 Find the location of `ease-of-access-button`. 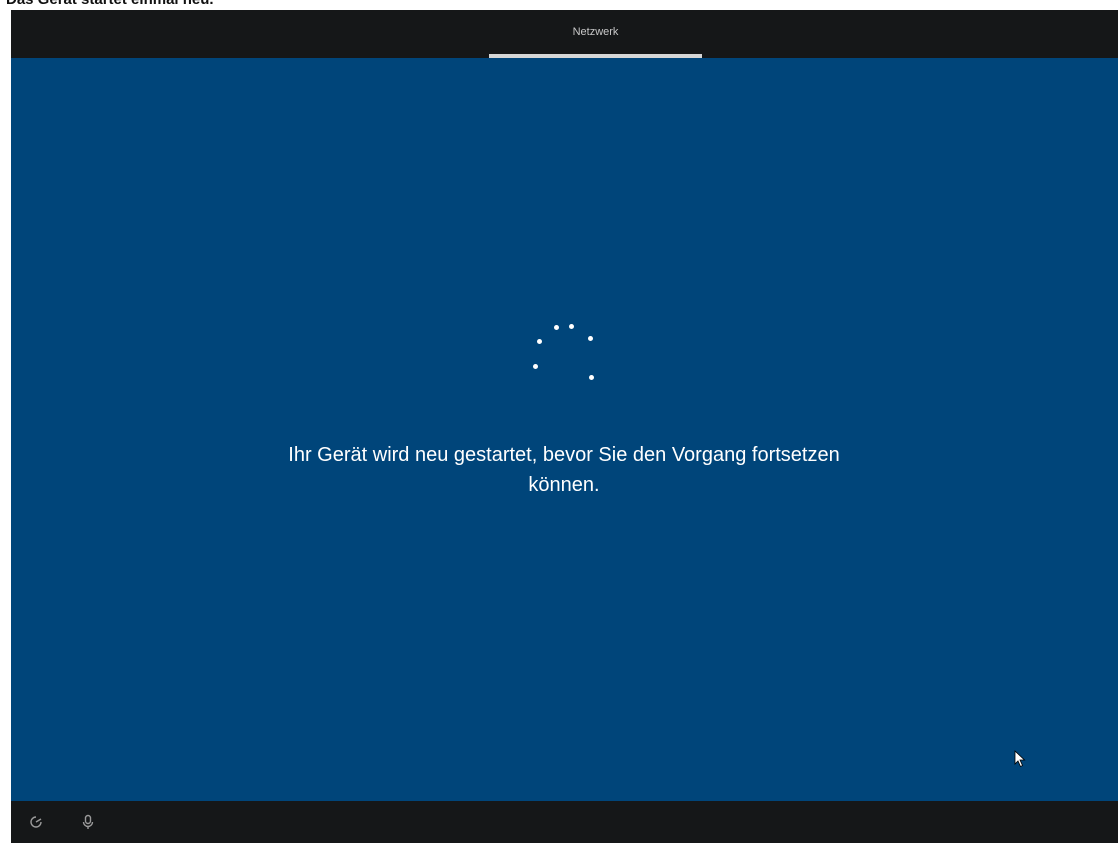

ease-of-access-button is located at coordinates (36, 822).